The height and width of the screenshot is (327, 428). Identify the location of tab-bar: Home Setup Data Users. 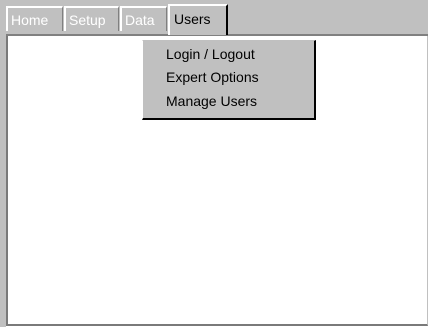
(214, 17).